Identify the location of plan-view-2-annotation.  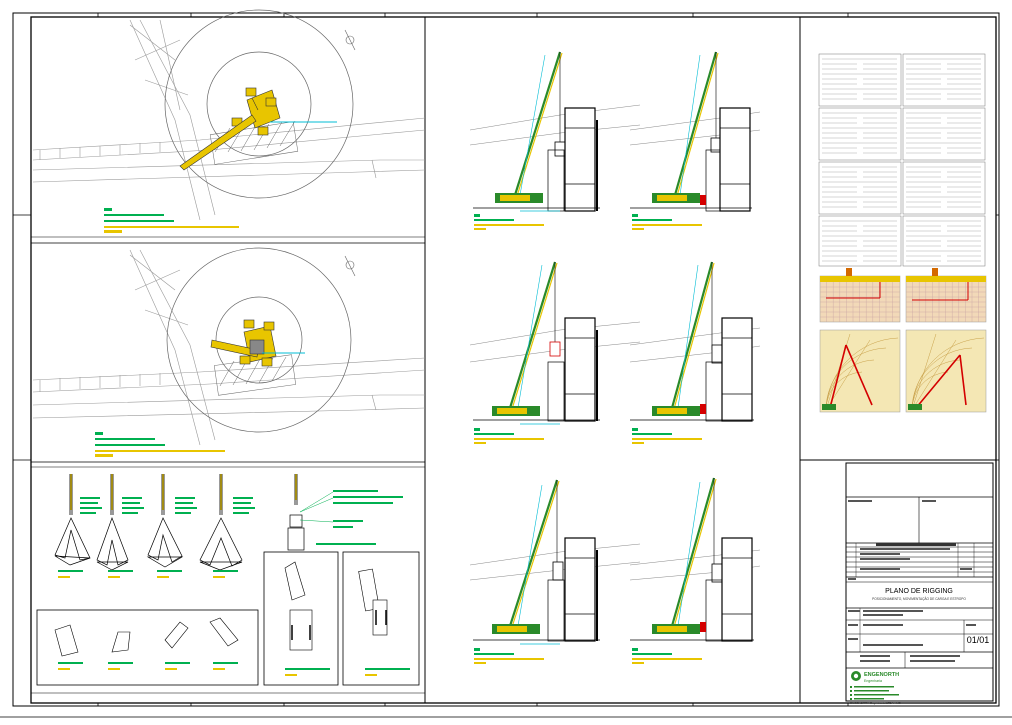
(160, 444).